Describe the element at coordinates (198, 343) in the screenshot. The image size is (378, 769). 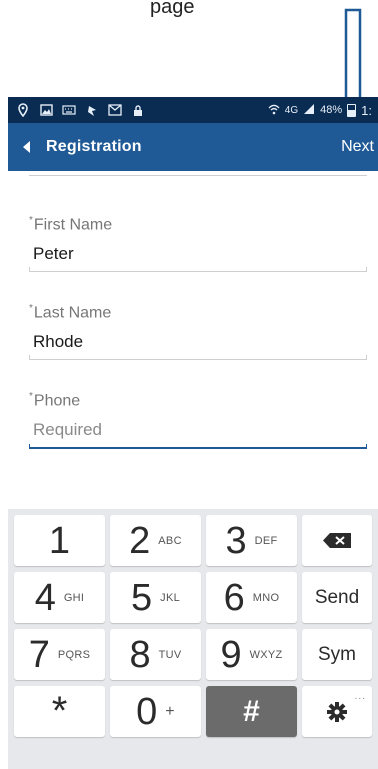
I see `last-name-input: Rhode` at that location.